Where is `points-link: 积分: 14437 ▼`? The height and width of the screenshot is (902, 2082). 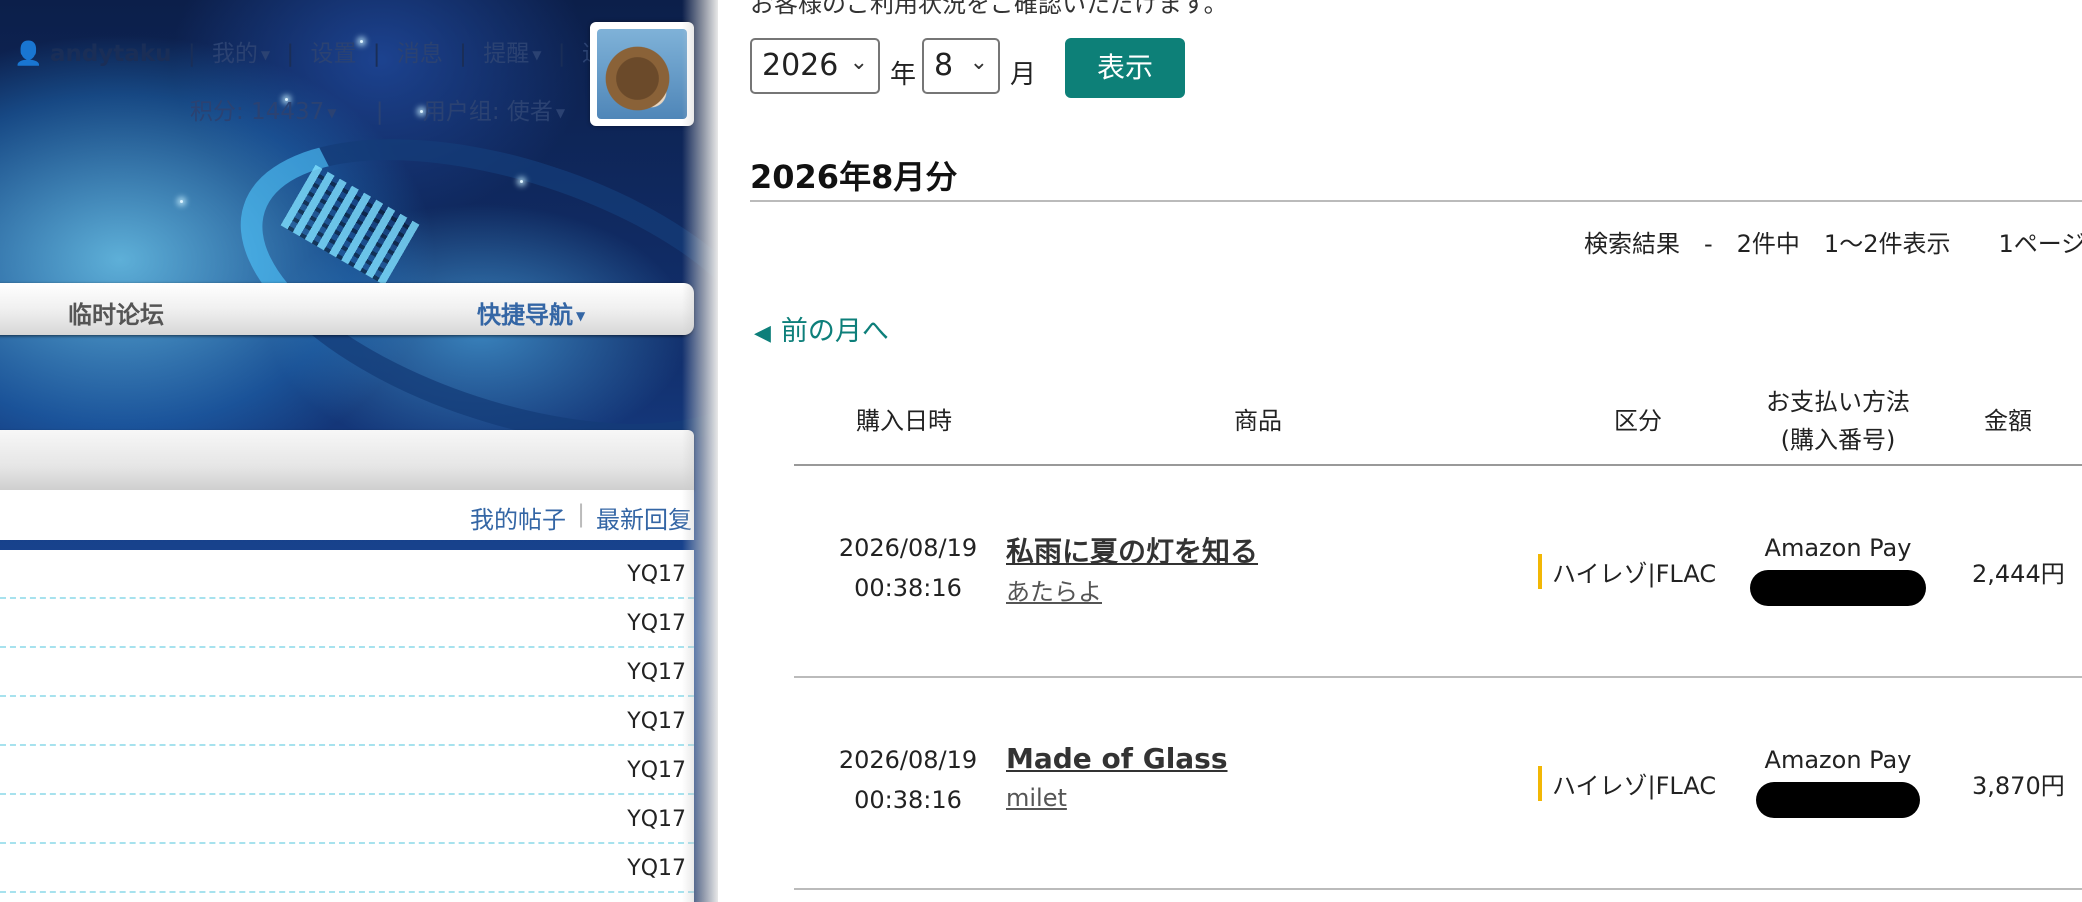
points-link: 积分: 14437 ▼ is located at coordinates (263, 112).